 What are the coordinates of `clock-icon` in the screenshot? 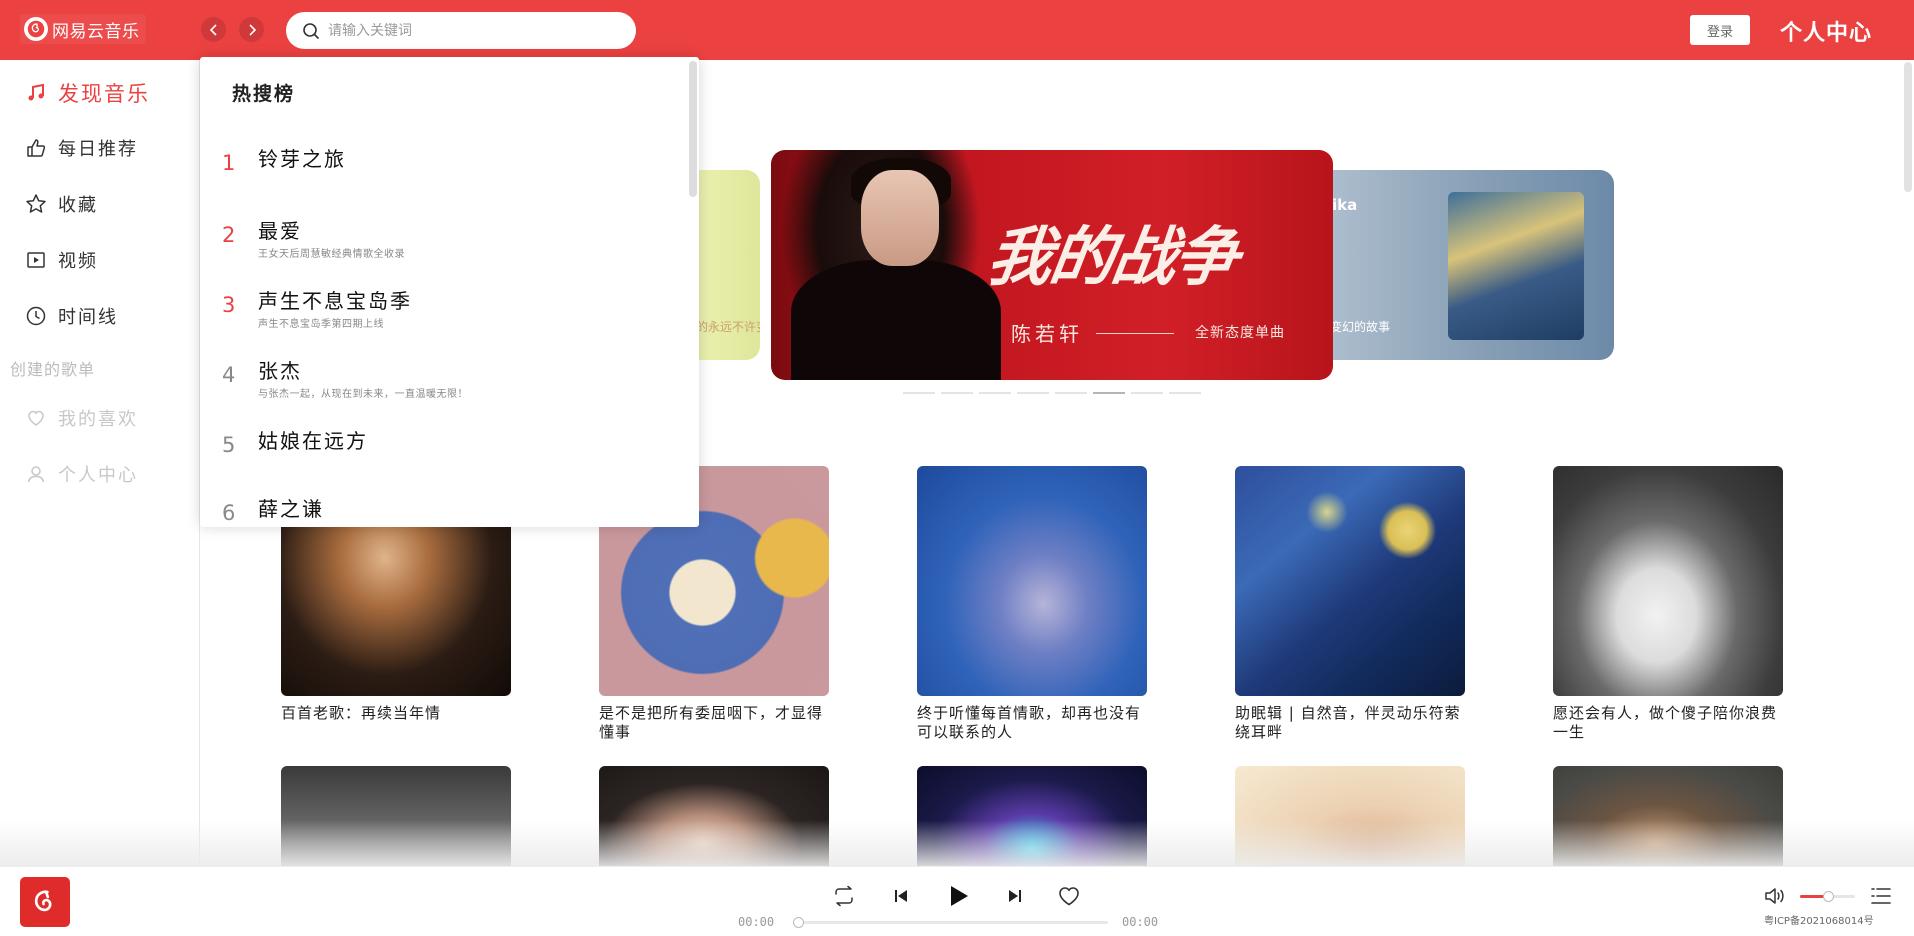 It's located at (36, 316).